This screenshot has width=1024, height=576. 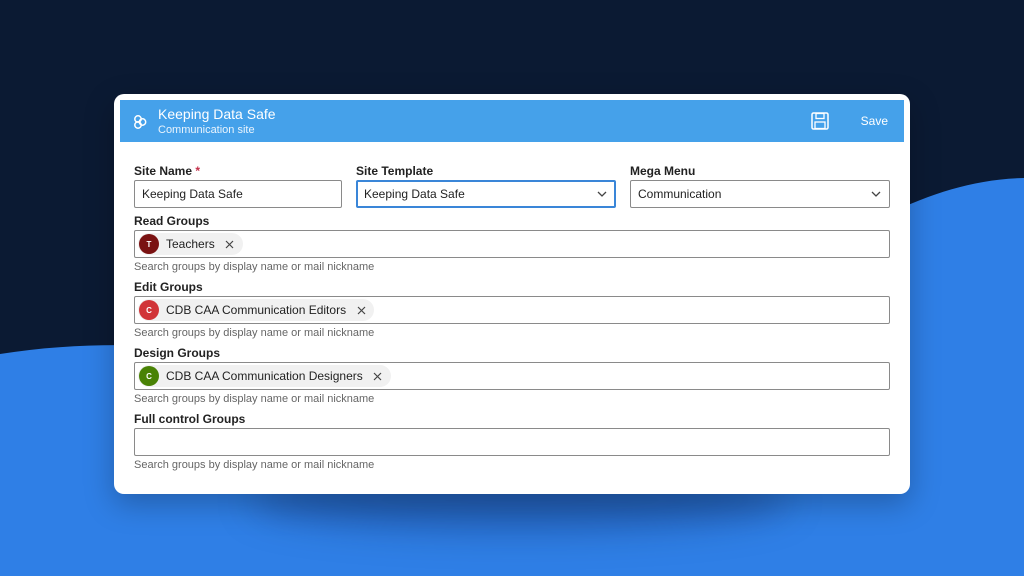 I want to click on mega-menu-label: Mega Menu, so click(x=663, y=171).